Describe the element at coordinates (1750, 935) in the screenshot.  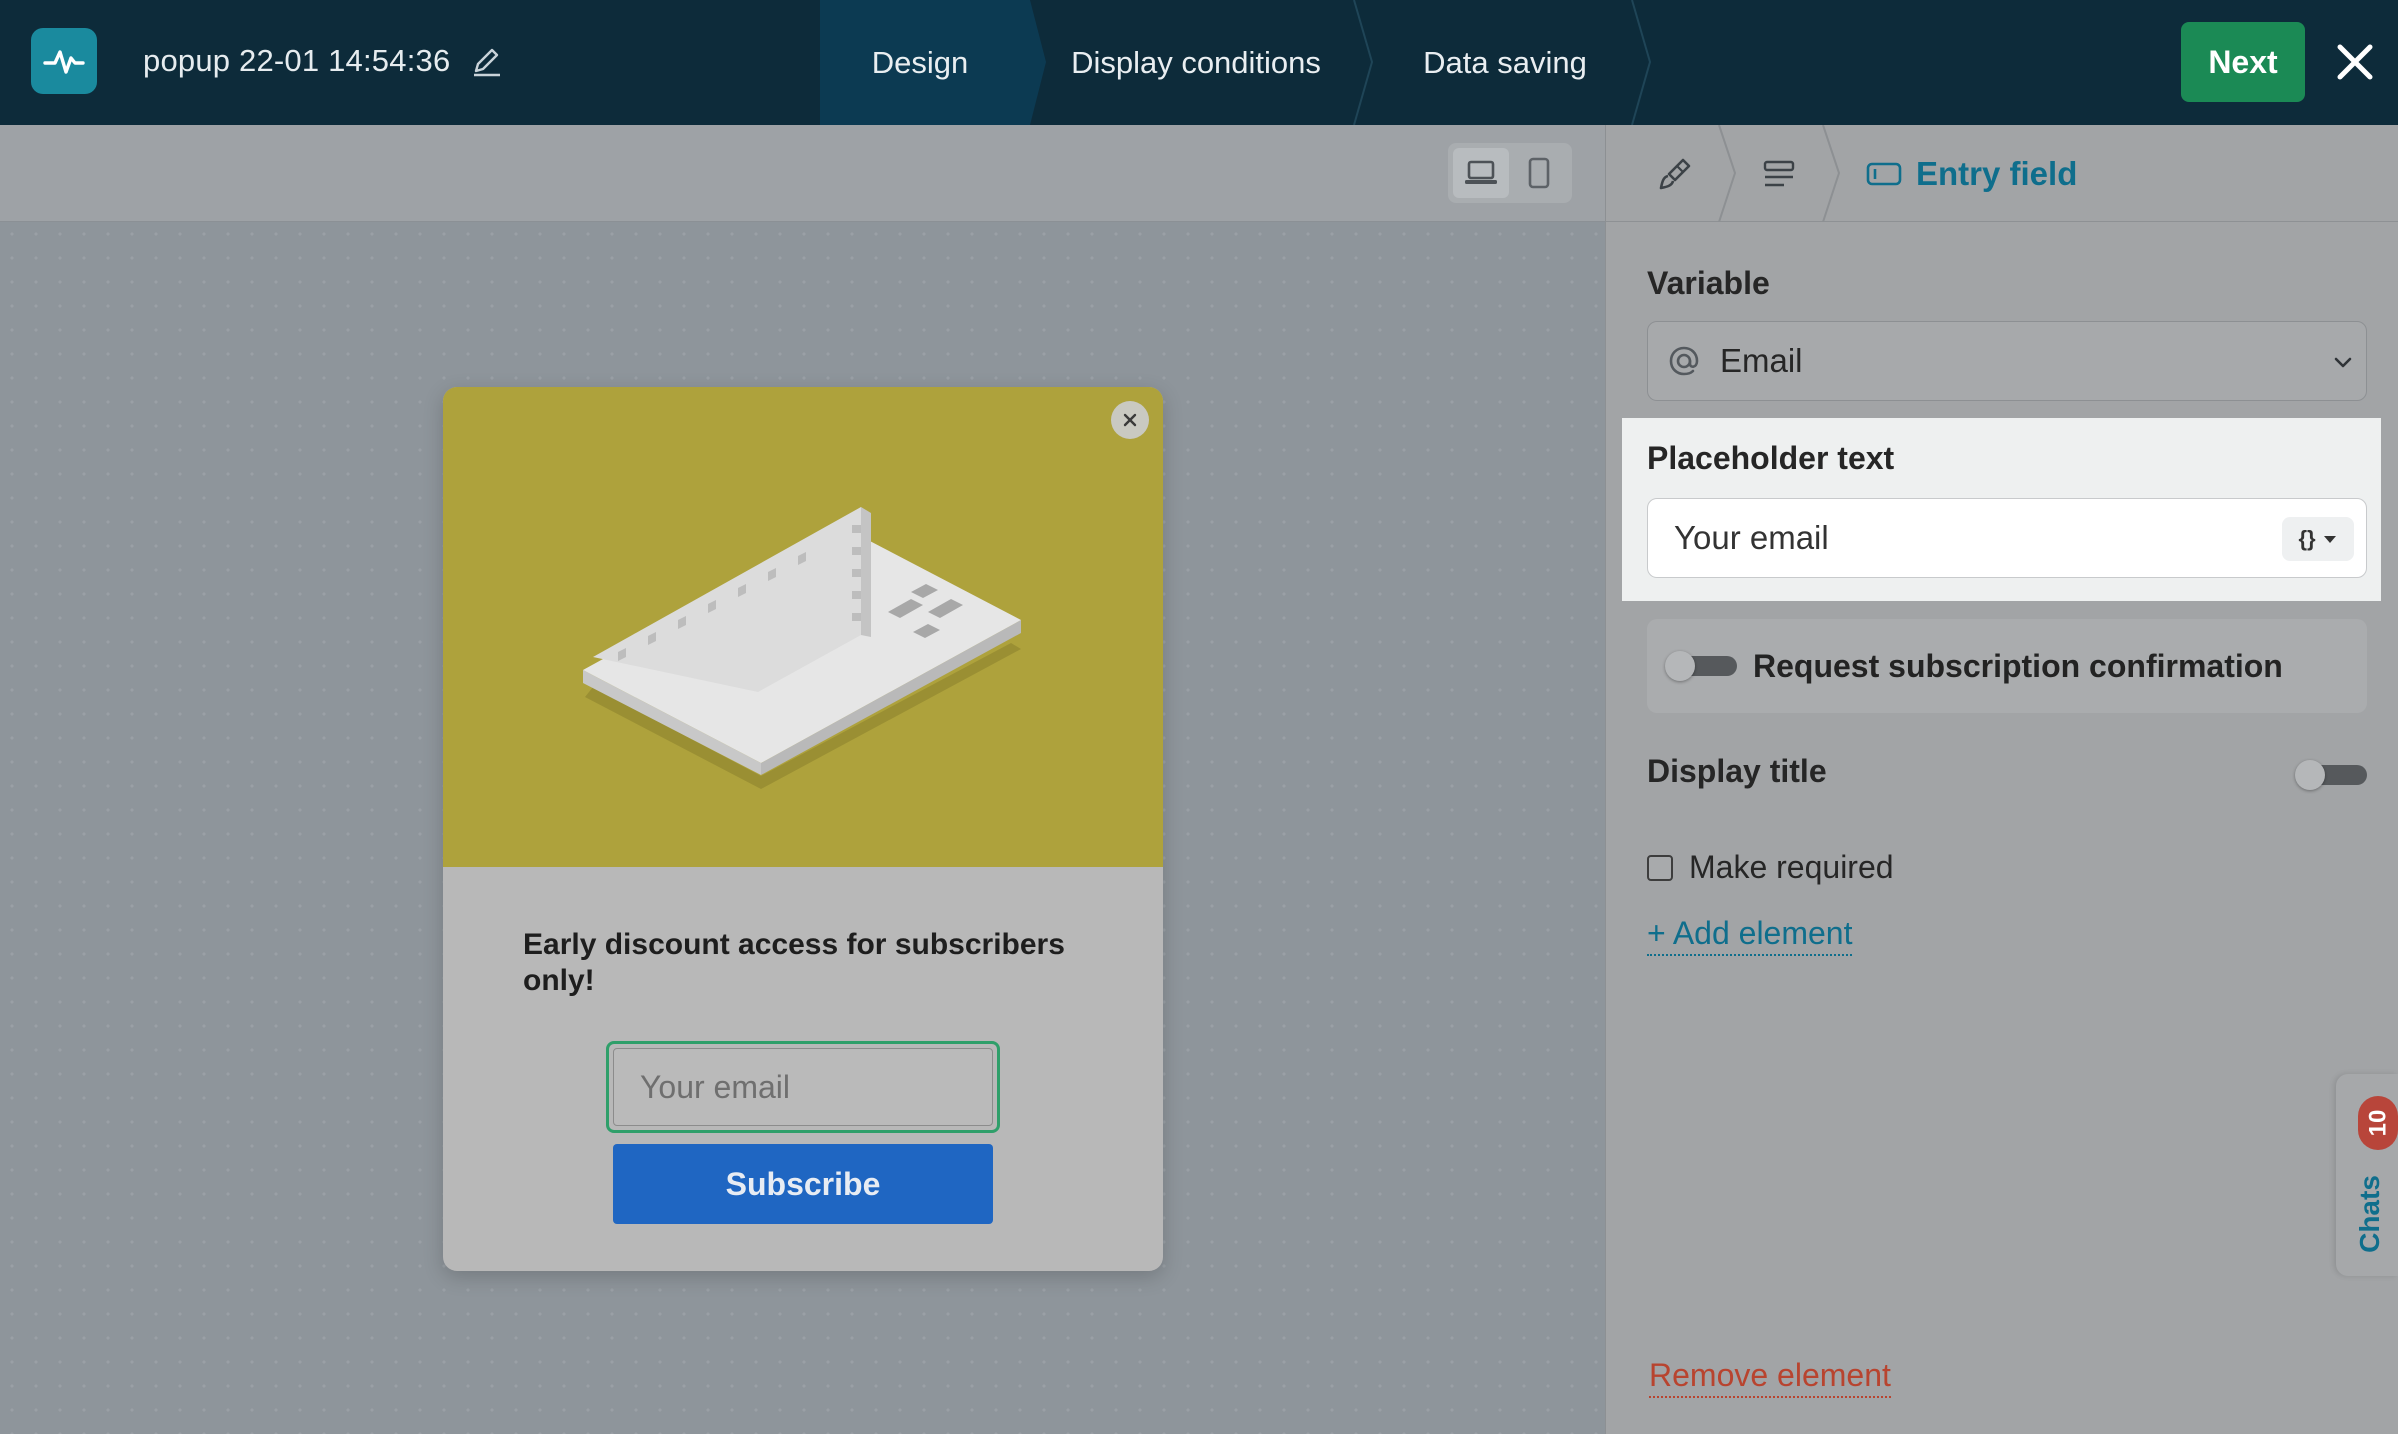
I see `add-element-link: + Add element` at that location.